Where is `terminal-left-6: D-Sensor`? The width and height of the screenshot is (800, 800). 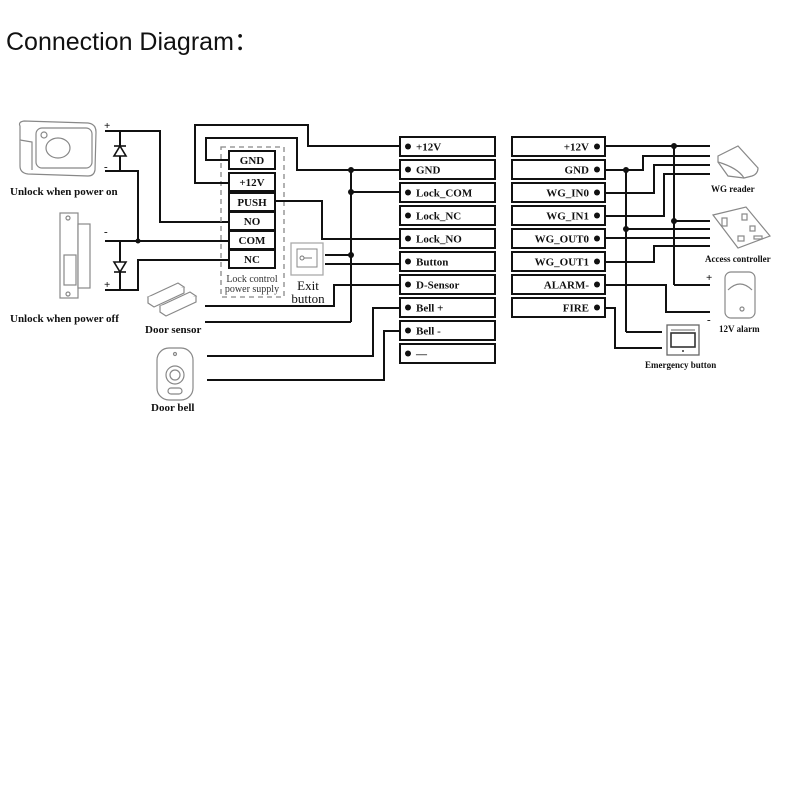
terminal-left-6: D-Sensor is located at coordinates (447, 284).